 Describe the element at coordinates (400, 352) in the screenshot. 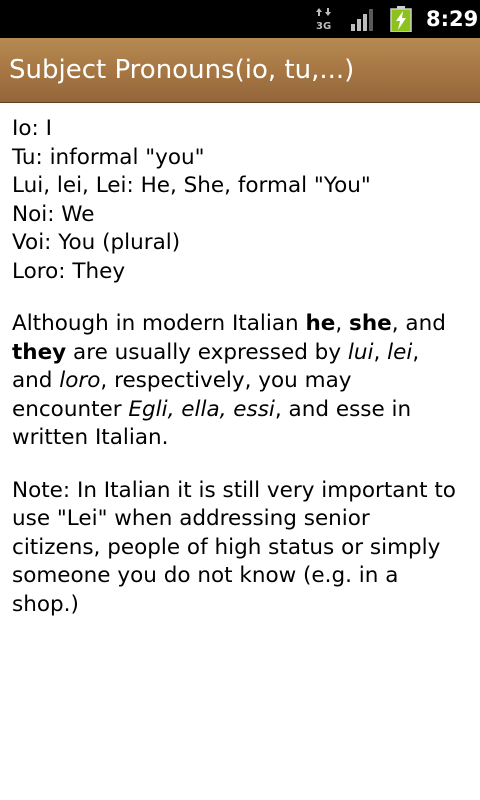

I see `italic-term: lei` at that location.